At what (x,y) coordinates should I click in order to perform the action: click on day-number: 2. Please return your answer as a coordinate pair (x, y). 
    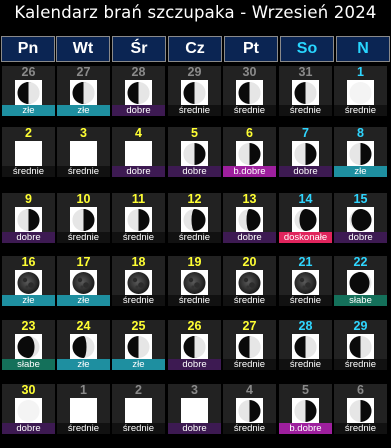
    Looking at the image, I should click on (28, 133).